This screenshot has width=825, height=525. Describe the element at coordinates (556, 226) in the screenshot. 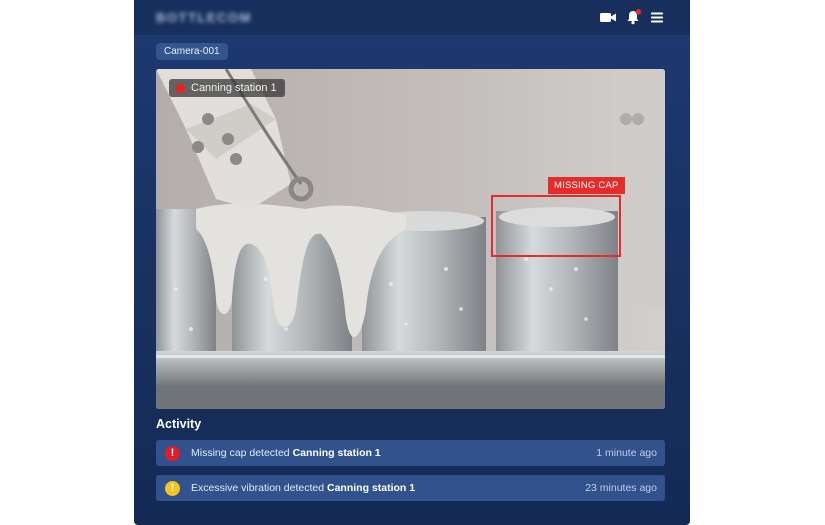

I see `detection-box` at that location.